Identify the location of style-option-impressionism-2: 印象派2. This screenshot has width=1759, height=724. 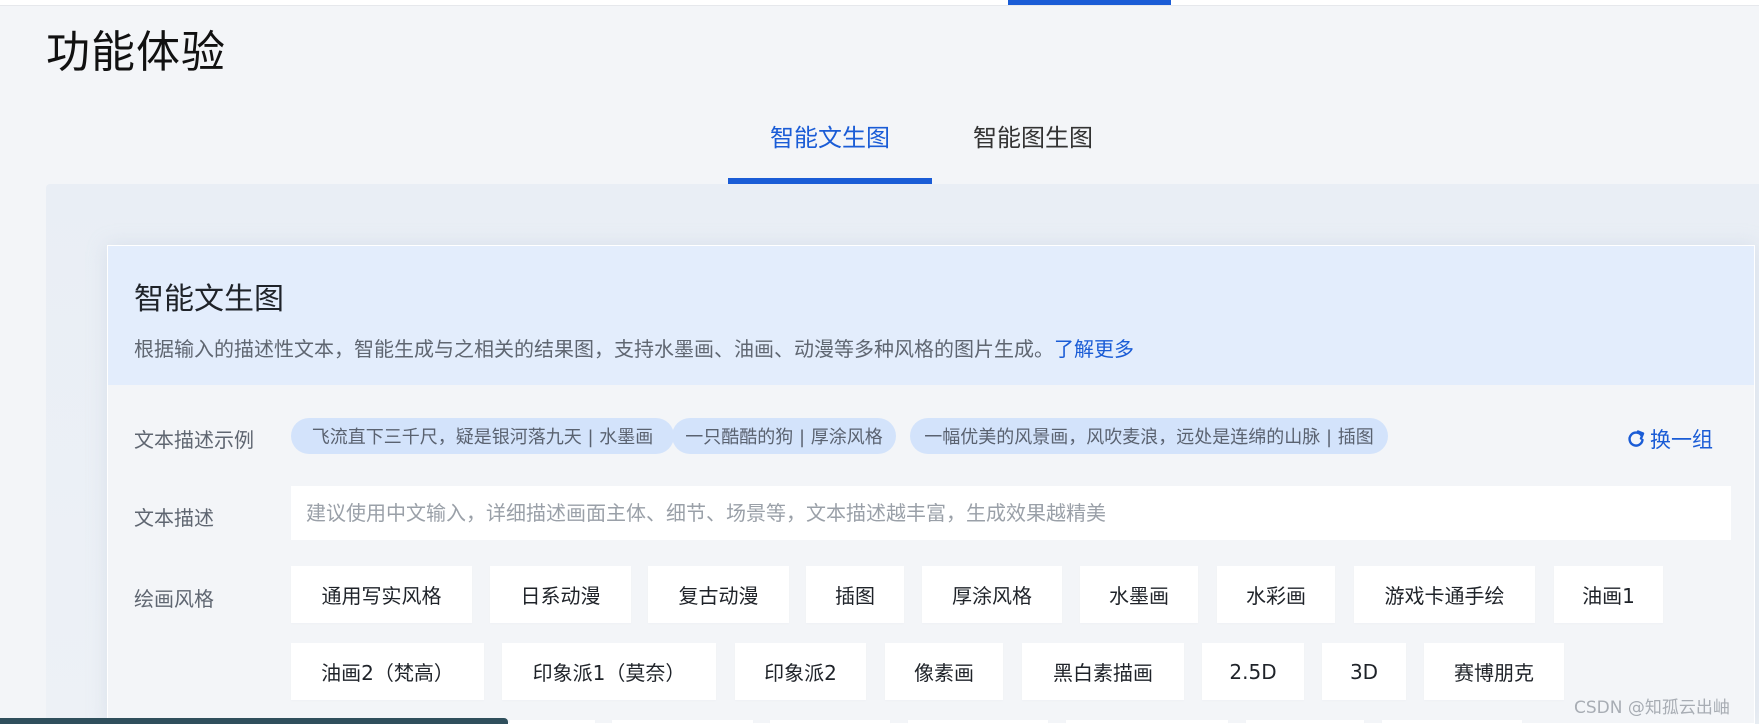
(800, 671).